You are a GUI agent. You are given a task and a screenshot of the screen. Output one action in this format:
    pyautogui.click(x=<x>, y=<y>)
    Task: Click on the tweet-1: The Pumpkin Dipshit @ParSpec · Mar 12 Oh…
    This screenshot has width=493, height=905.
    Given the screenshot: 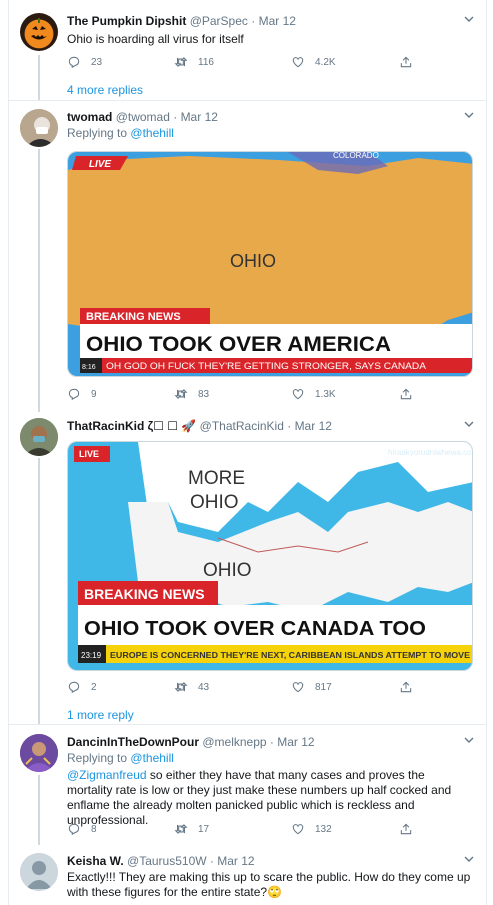 What is the action you would take?
    pyautogui.click(x=247, y=50)
    